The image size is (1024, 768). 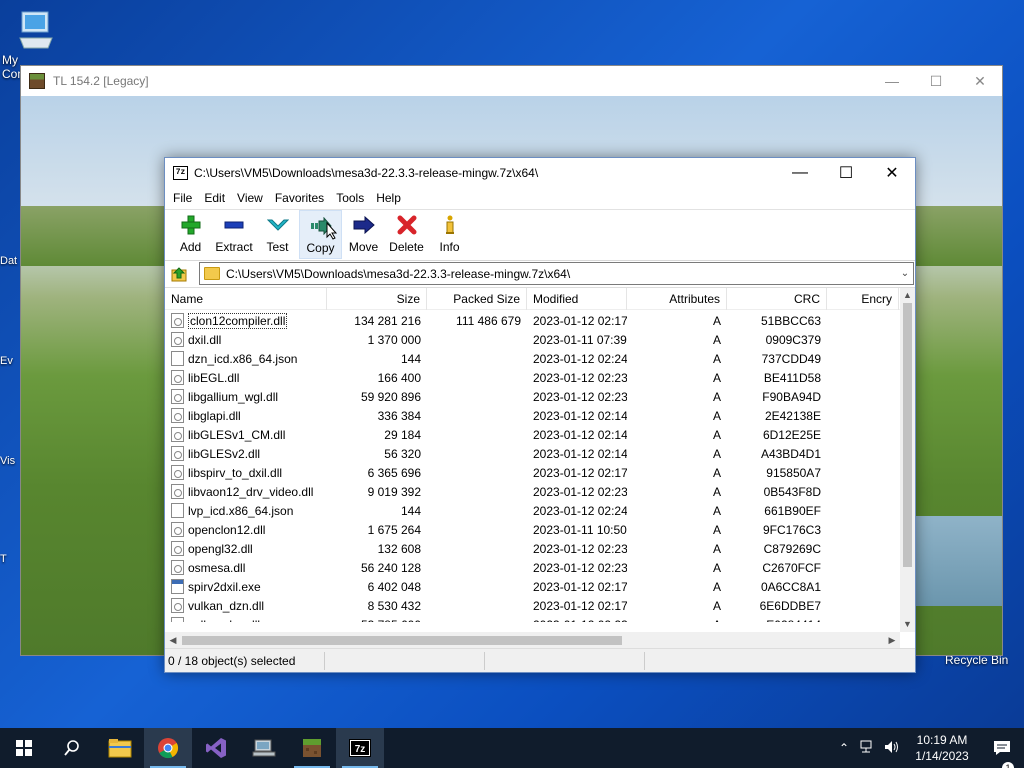 I want to click on info-icon, so click(x=450, y=225).